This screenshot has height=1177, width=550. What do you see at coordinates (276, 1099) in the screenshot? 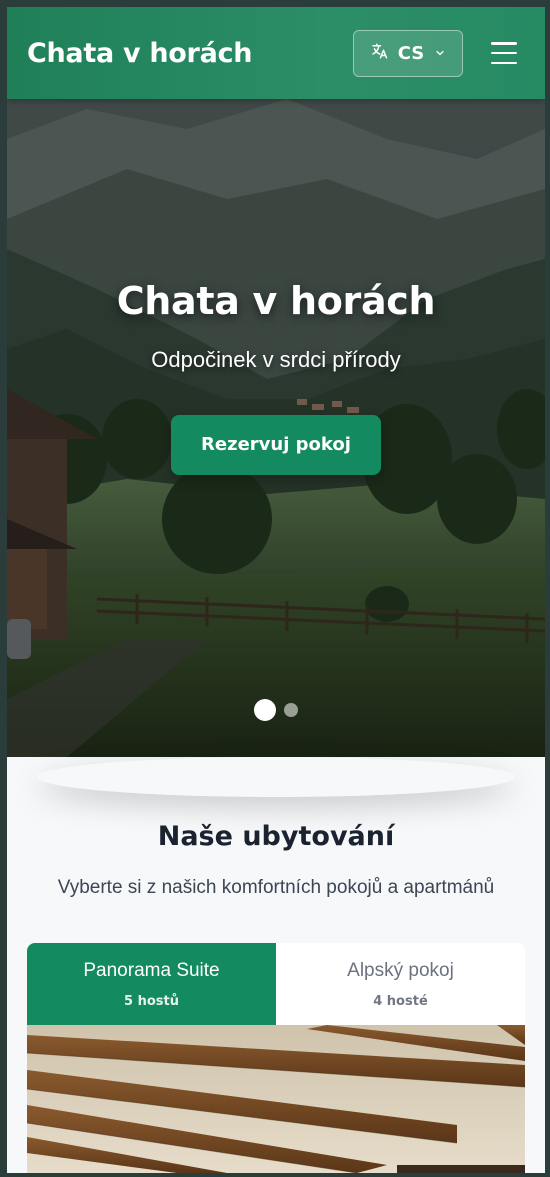
I see `room-photo` at bounding box center [276, 1099].